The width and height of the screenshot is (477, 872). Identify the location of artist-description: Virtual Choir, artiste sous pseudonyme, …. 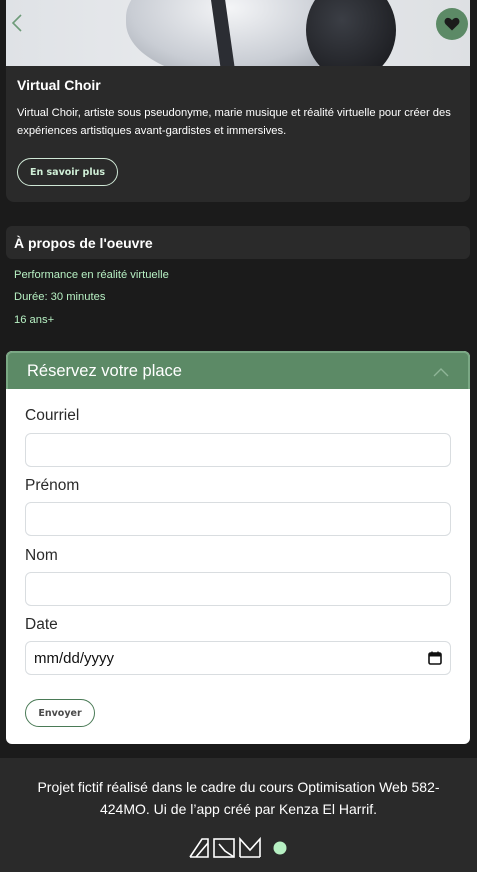
(234, 122).